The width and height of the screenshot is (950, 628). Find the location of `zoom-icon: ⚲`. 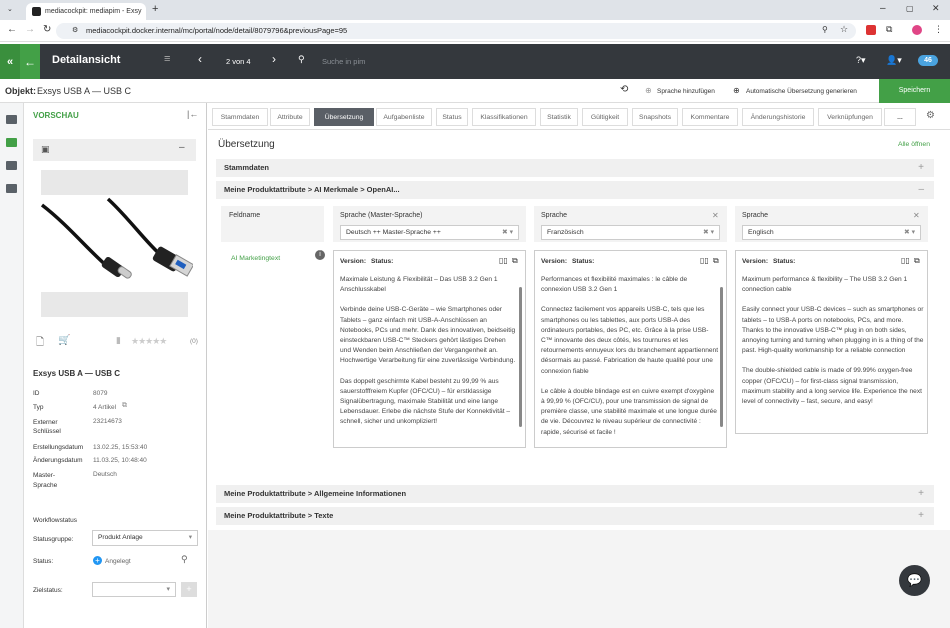

zoom-icon: ⚲ is located at coordinates (825, 29).